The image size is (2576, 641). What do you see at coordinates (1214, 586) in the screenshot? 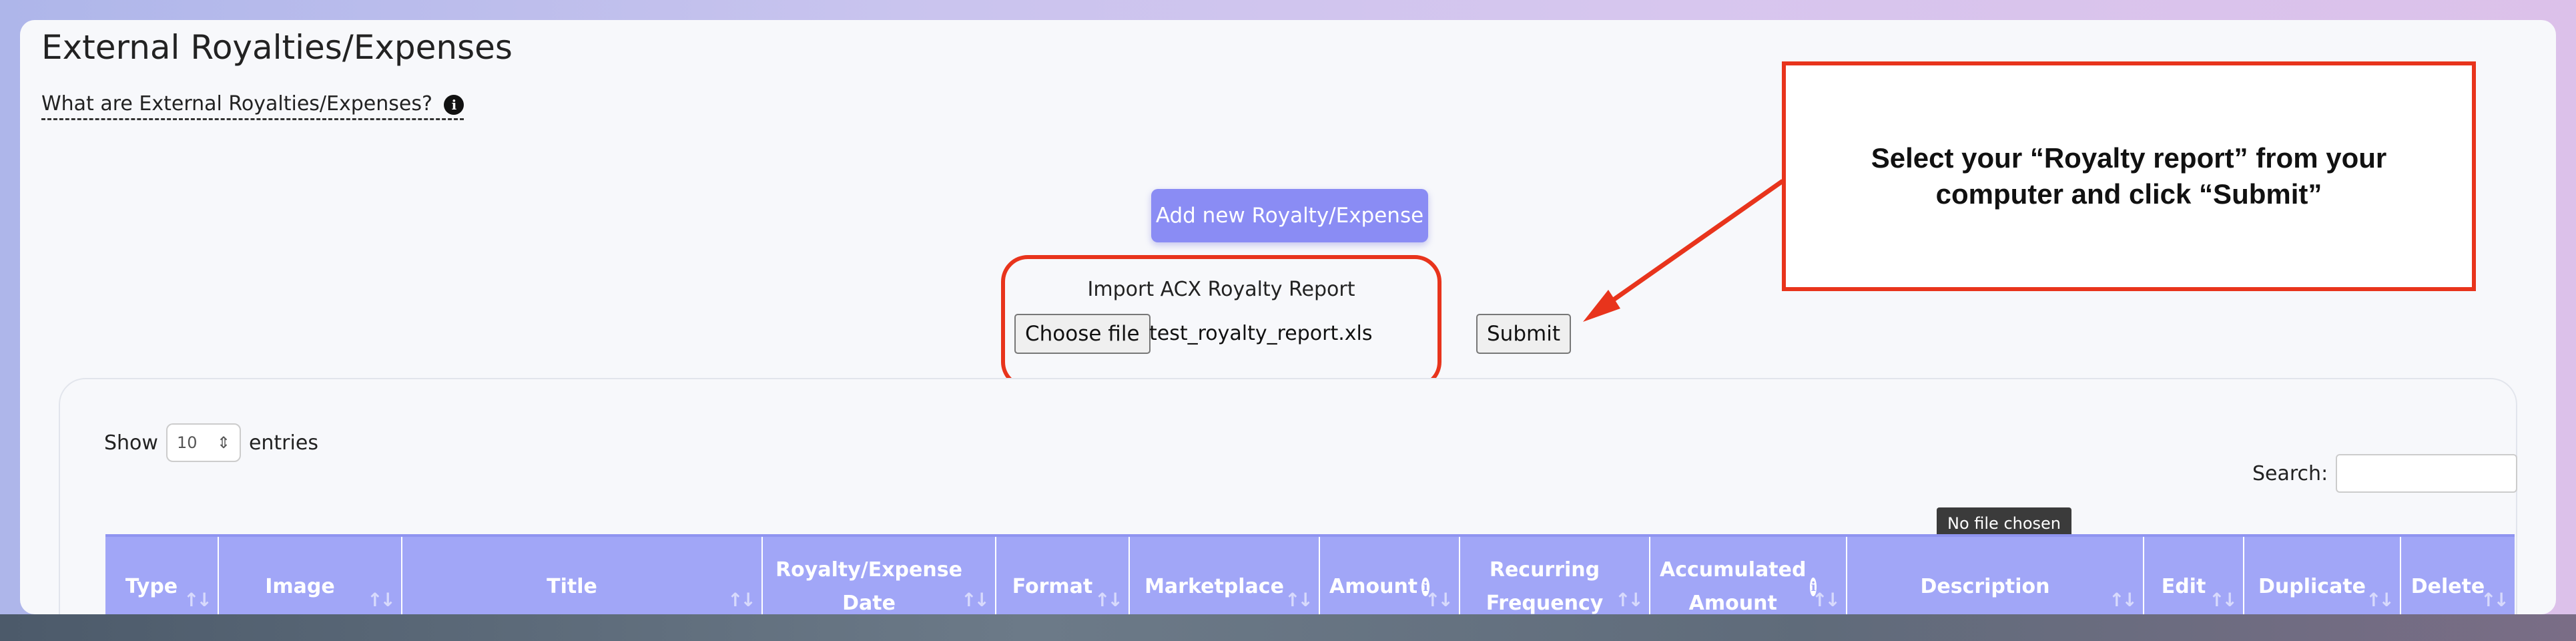
I see `column-header-label: Marketplace` at bounding box center [1214, 586].